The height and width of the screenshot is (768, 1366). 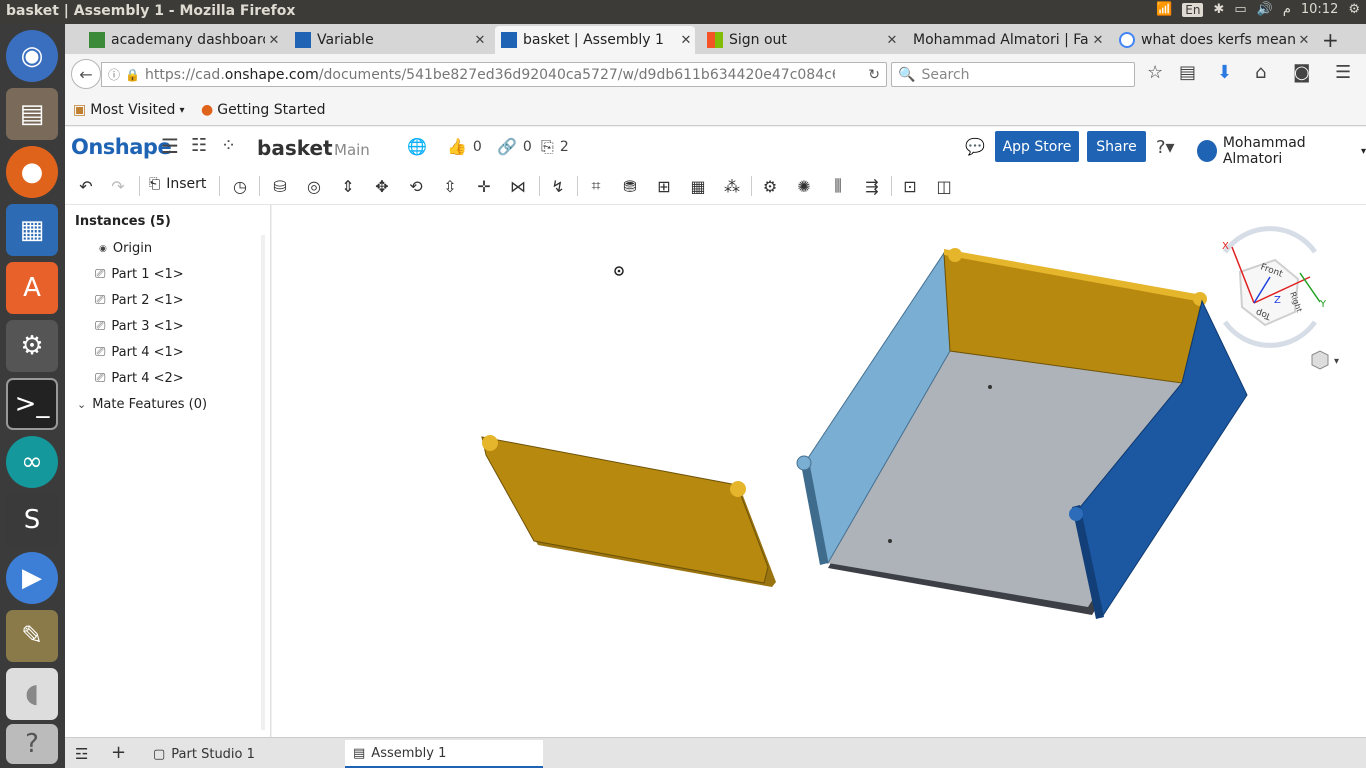 What do you see at coordinates (139, 274) in the screenshot?
I see `instance-part-1: ⎚ Part 1 <1>` at bounding box center [139, 274].